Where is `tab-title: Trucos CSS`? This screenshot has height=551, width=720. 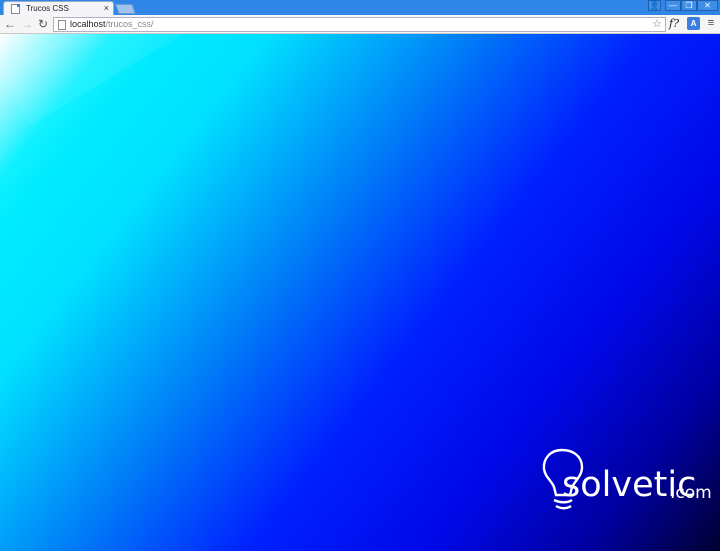
tab-title: Trucos CSS is located at coordinates (47, 8).